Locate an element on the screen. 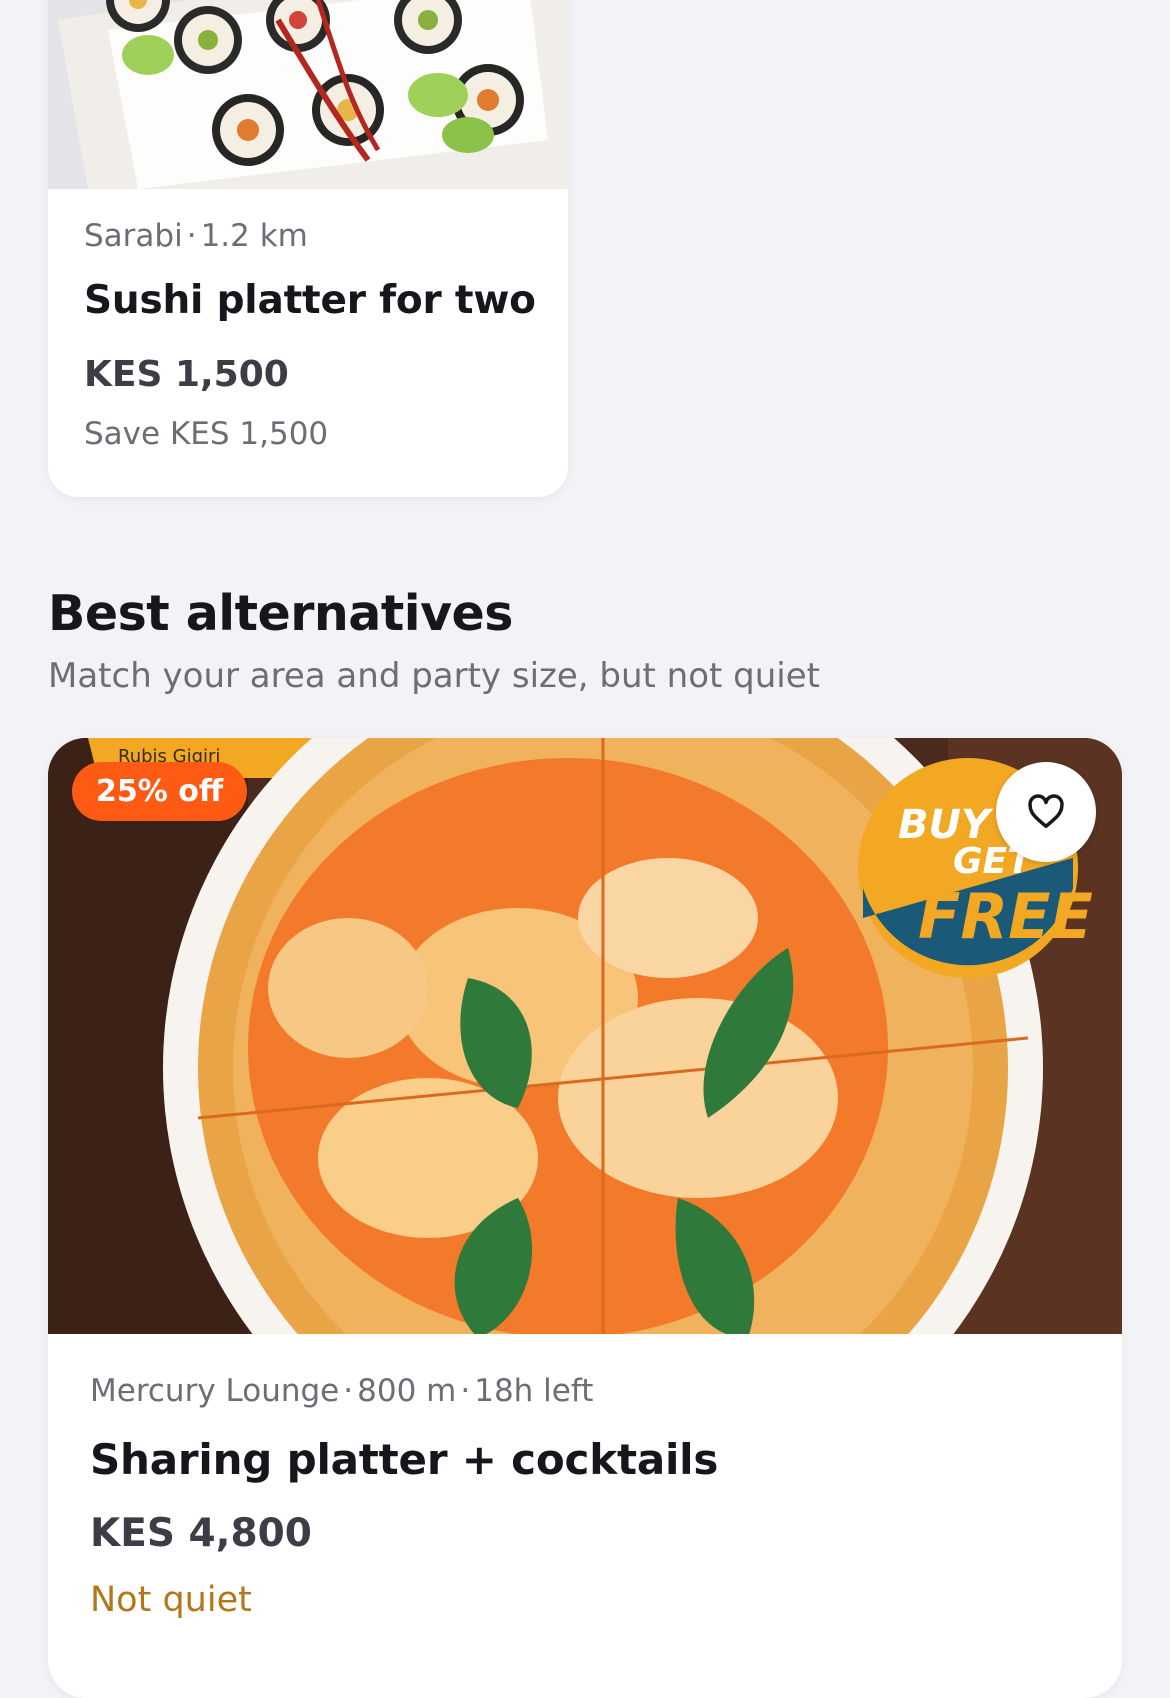 The width and height of the screenshot is (1170, 1698). favorite-button is located at coordinates (1046, 812).